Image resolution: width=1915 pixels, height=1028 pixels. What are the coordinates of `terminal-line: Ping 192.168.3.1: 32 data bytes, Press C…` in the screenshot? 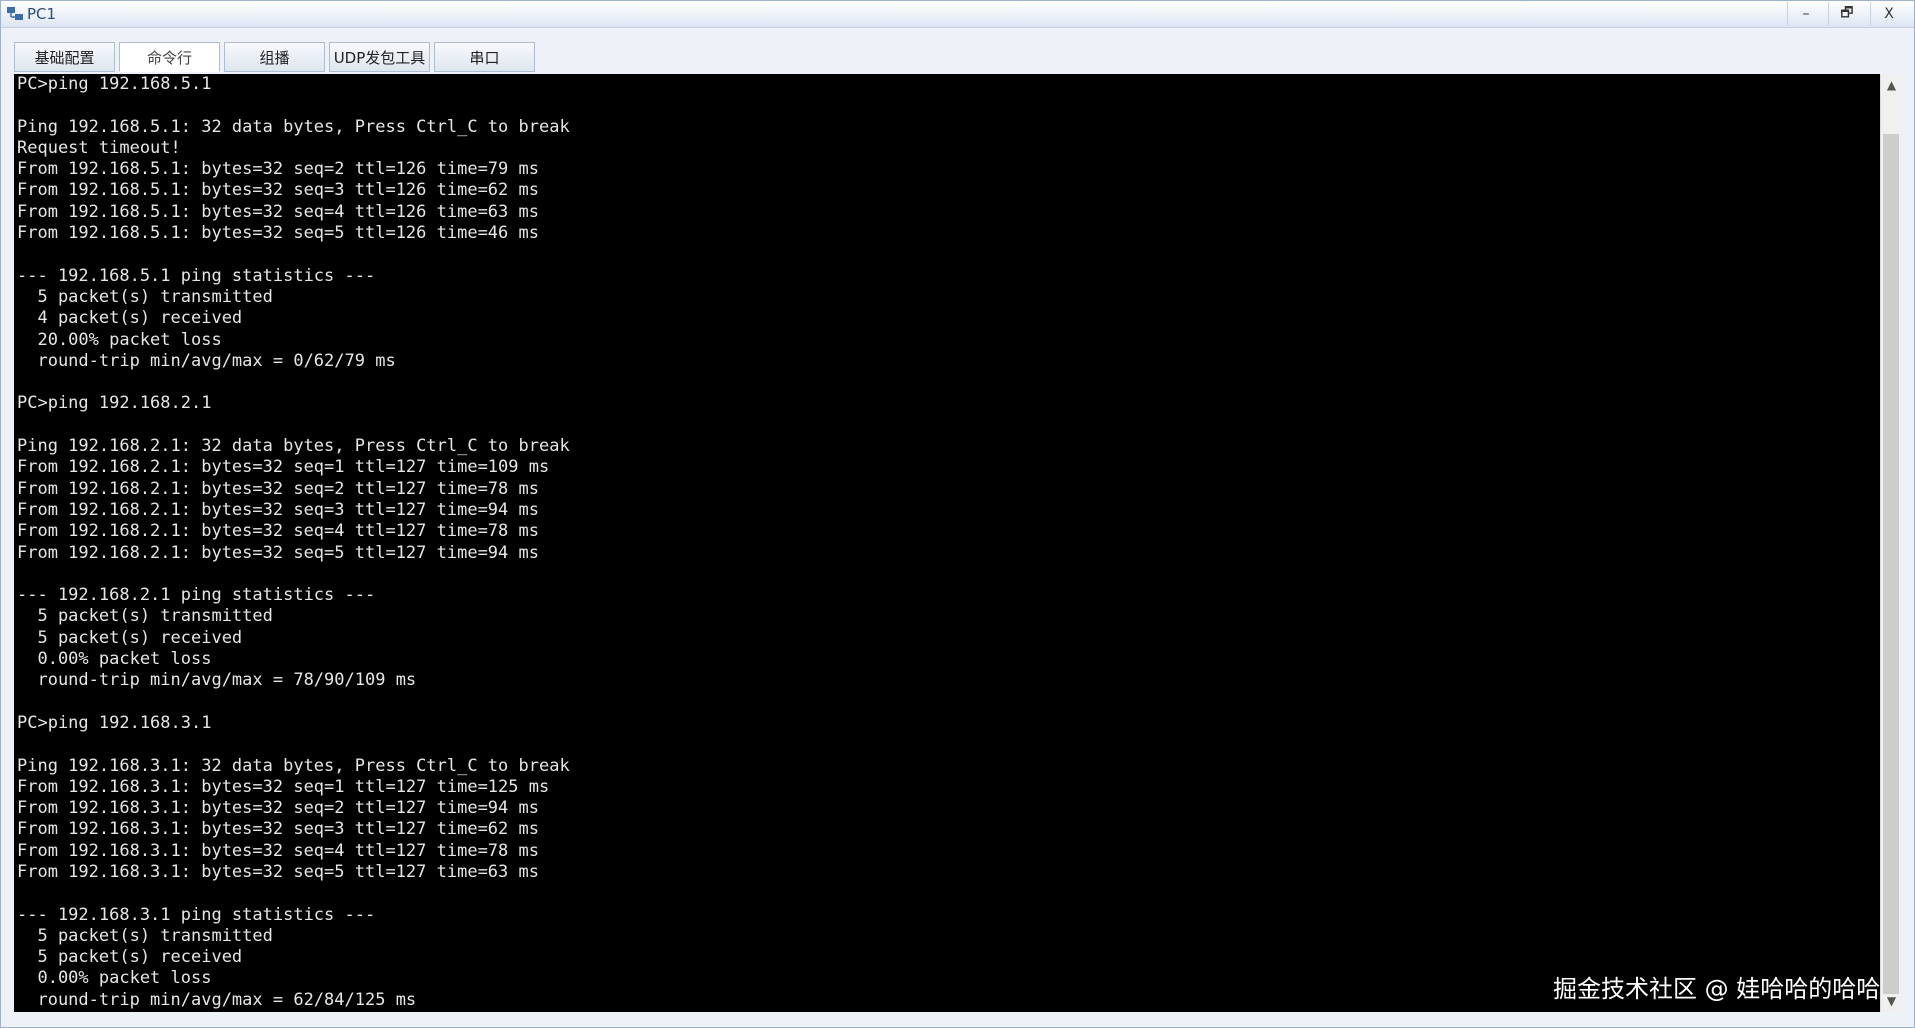 It's located at (293, 765).